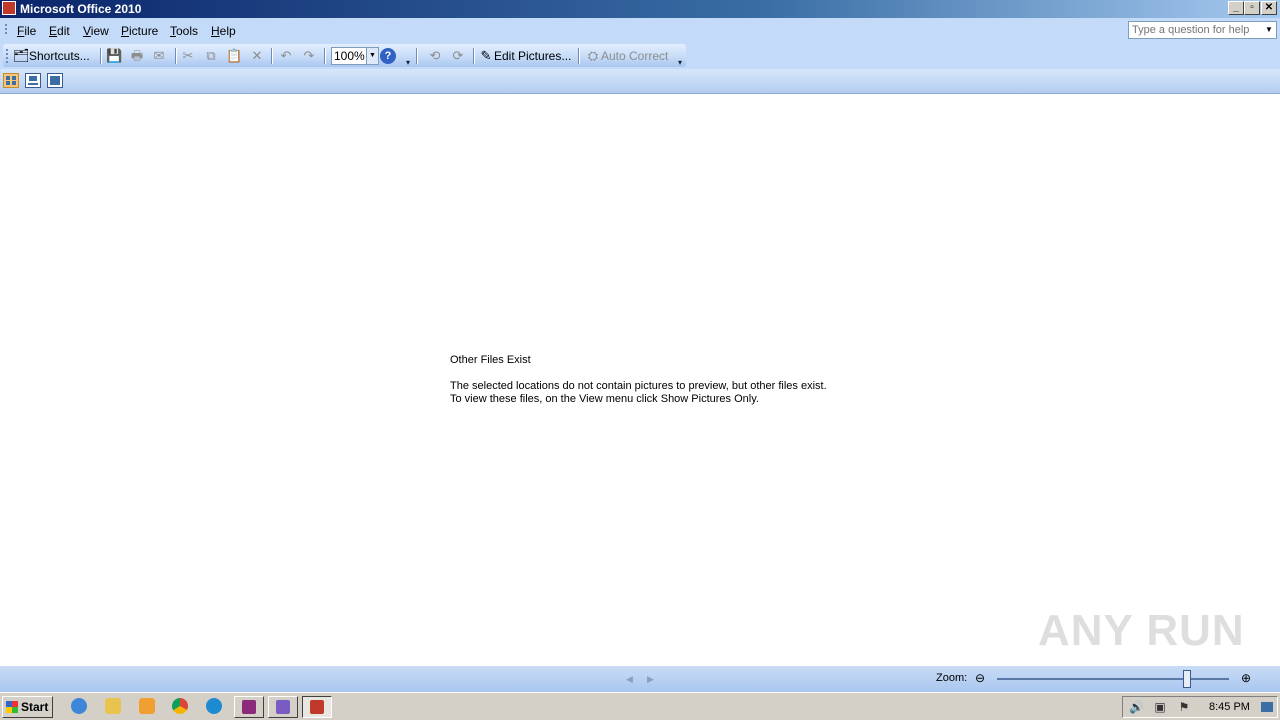  I want to click on shortcuts-icon: 🗂, so click(21, 55).